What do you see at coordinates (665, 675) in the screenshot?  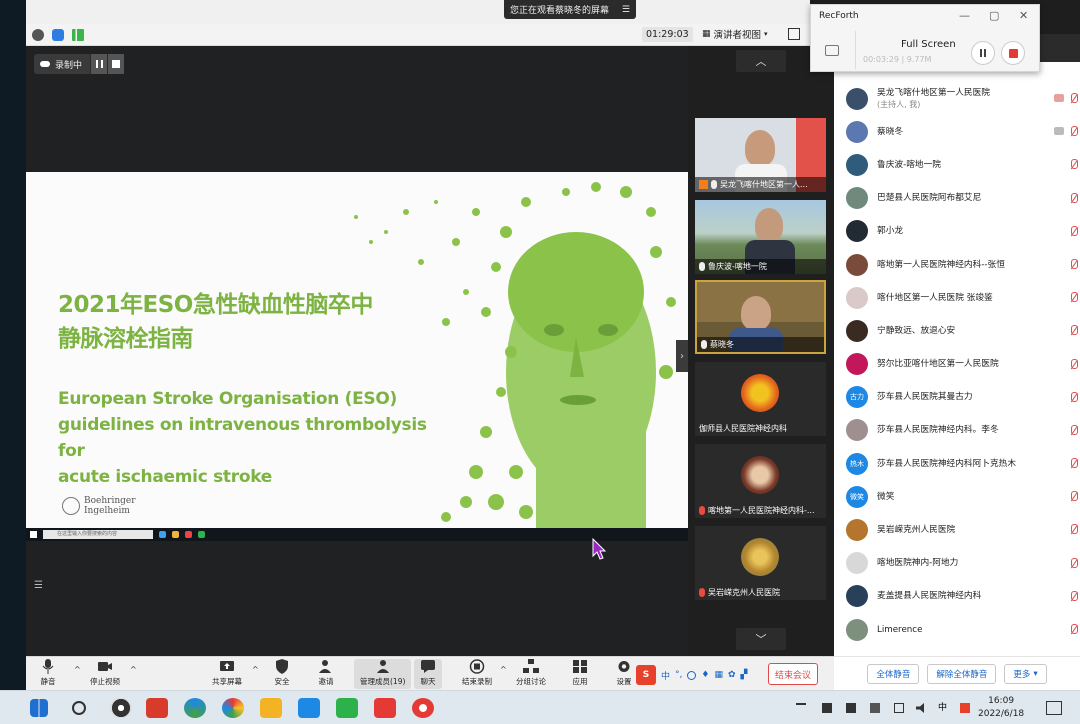 I see `ime-mode-label: 中` at bounding box center [665, 675].